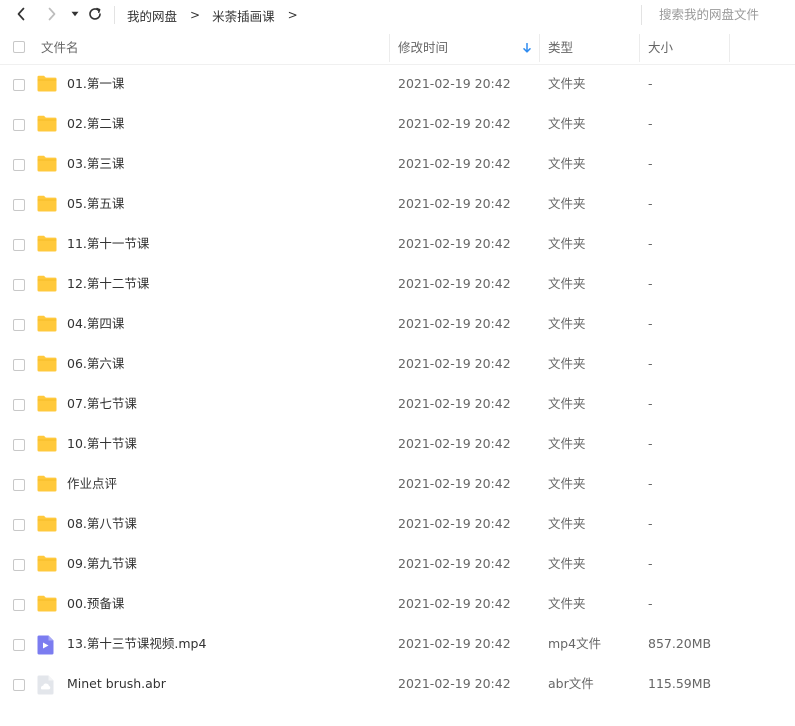 The width and height of the screenshot is (795, 726). Describe the element at coordinates (152, 15) in the screenshot. I see `breadcrumb-item-root: 我的网盘` at that location.